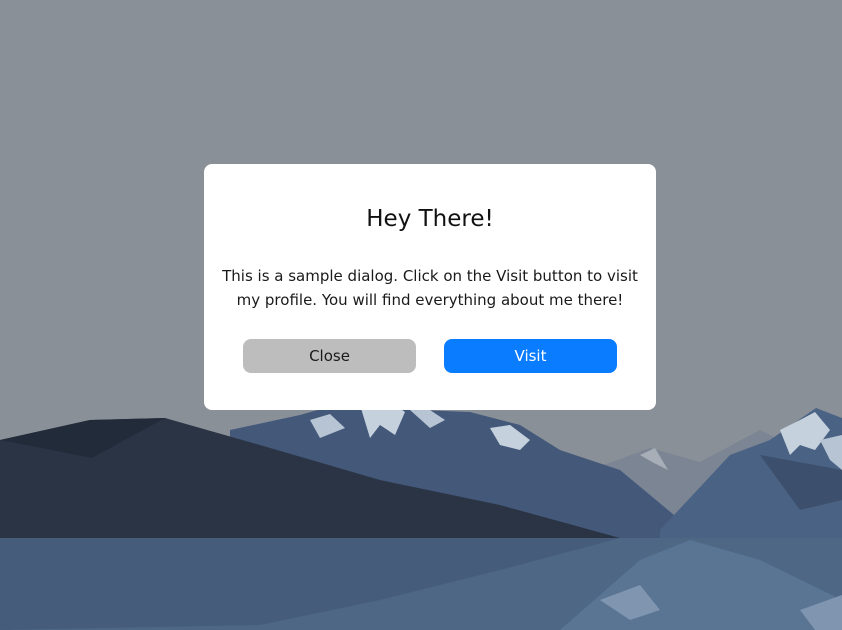 This screenshot has height=630, width=842. I want to click on visit-button: Visit, so click(530, 356).